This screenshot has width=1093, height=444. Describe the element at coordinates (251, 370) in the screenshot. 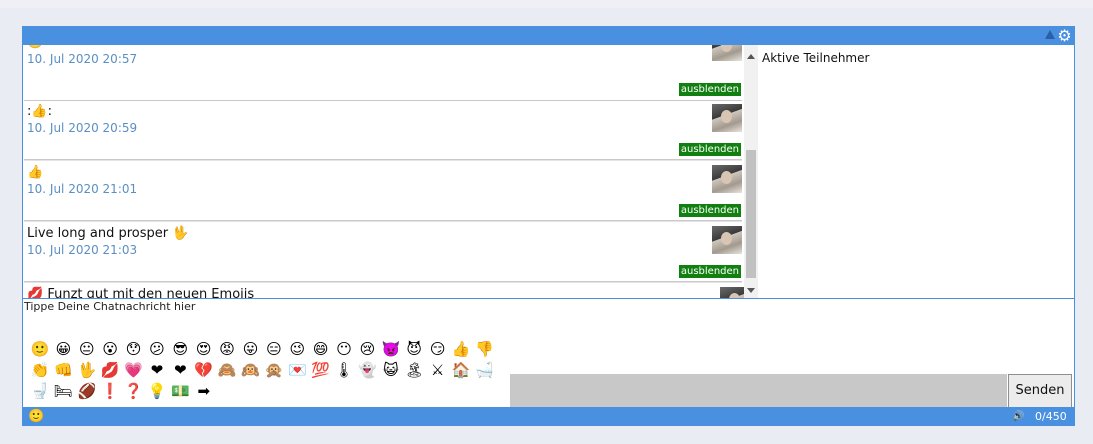

I see `emoji-option: 🙉` at that location.